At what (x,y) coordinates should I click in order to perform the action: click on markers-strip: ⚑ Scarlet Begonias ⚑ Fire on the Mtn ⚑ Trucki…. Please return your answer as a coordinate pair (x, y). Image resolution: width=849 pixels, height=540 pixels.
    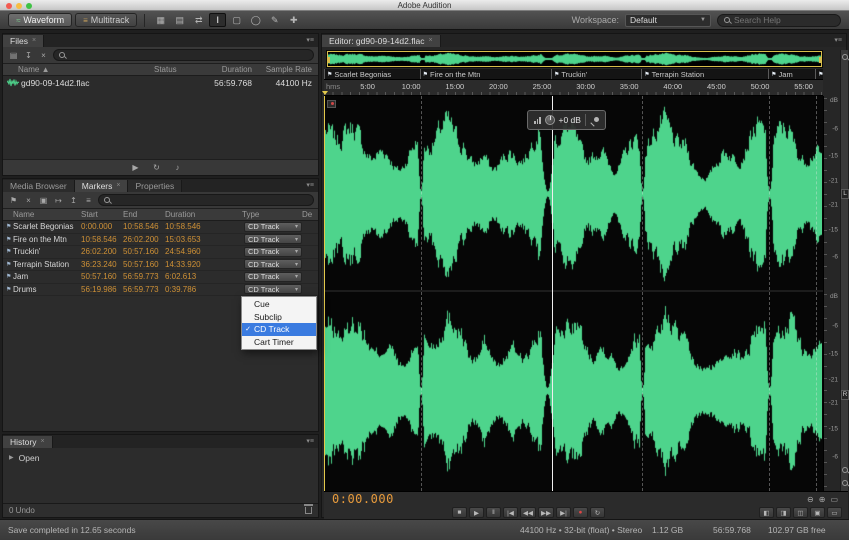
    Looking at the image, I should click on (573, 74).